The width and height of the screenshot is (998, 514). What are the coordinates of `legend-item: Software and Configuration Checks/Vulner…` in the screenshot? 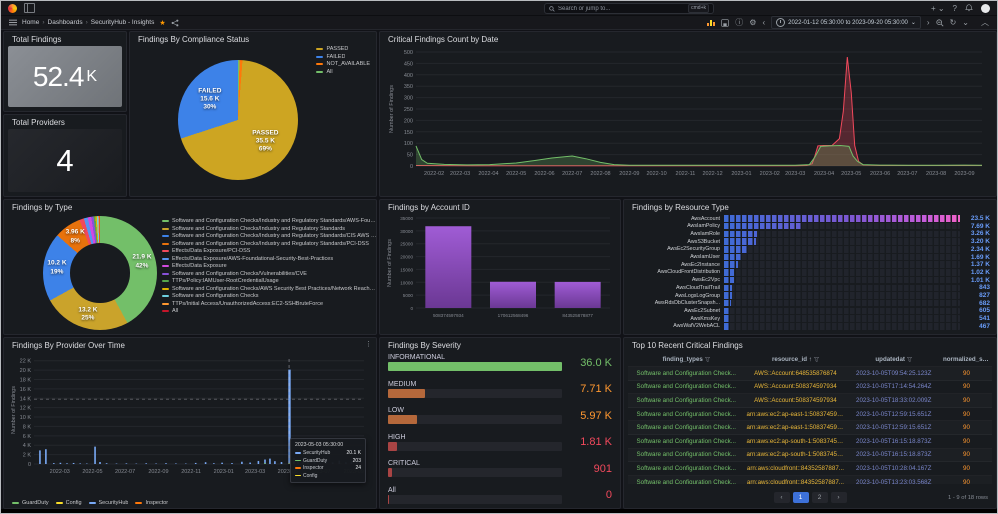 It's located at (269, 274).